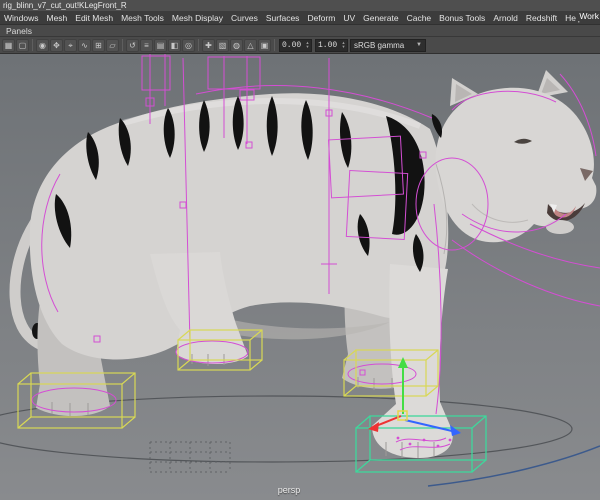 The height and width of the screenshot is (500, 600). Describe the element at coordinates (289, 490) in the screenshot. I see `camera-label: persp` at that location.